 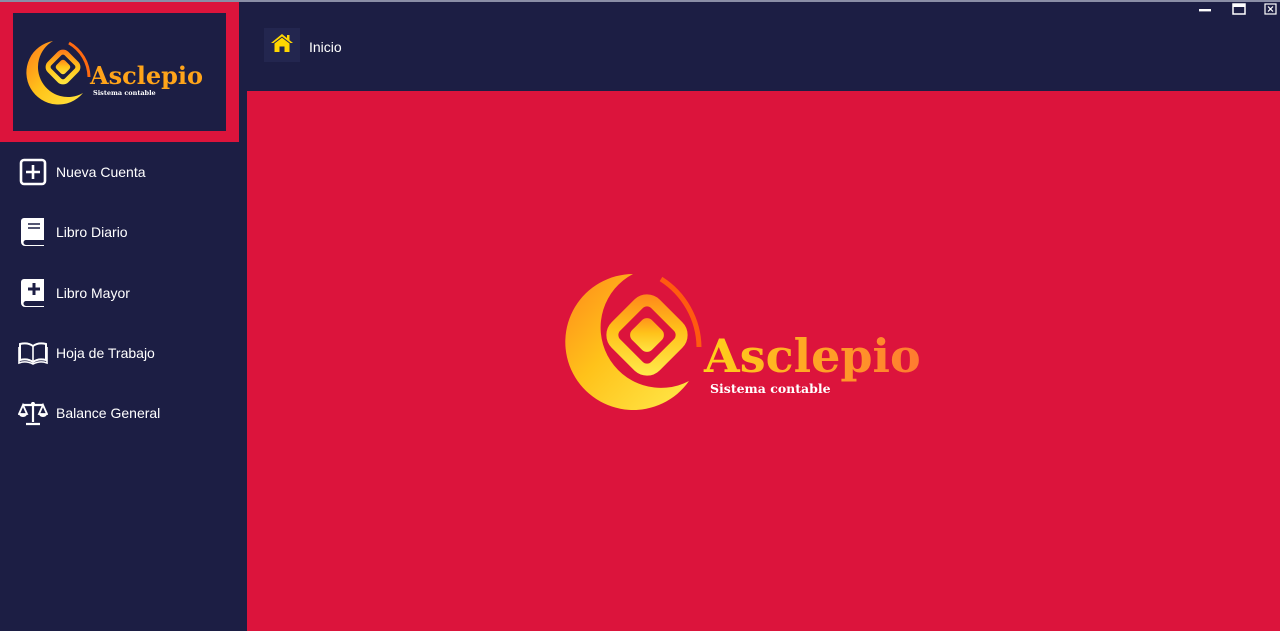 I want to click on main-logo: Asclepio Sistema contable, so click(x=781, y=341).